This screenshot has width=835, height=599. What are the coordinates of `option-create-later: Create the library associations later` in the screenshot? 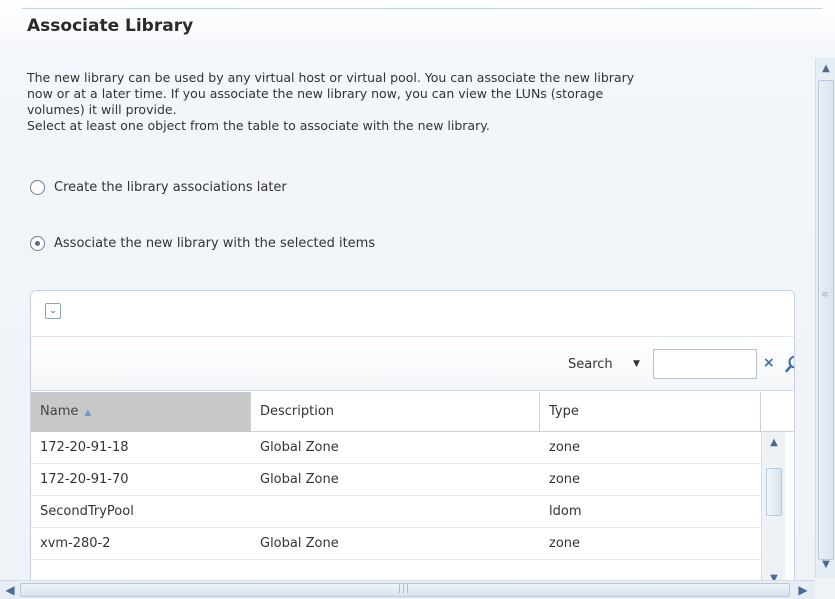 It's located at (158, 187).